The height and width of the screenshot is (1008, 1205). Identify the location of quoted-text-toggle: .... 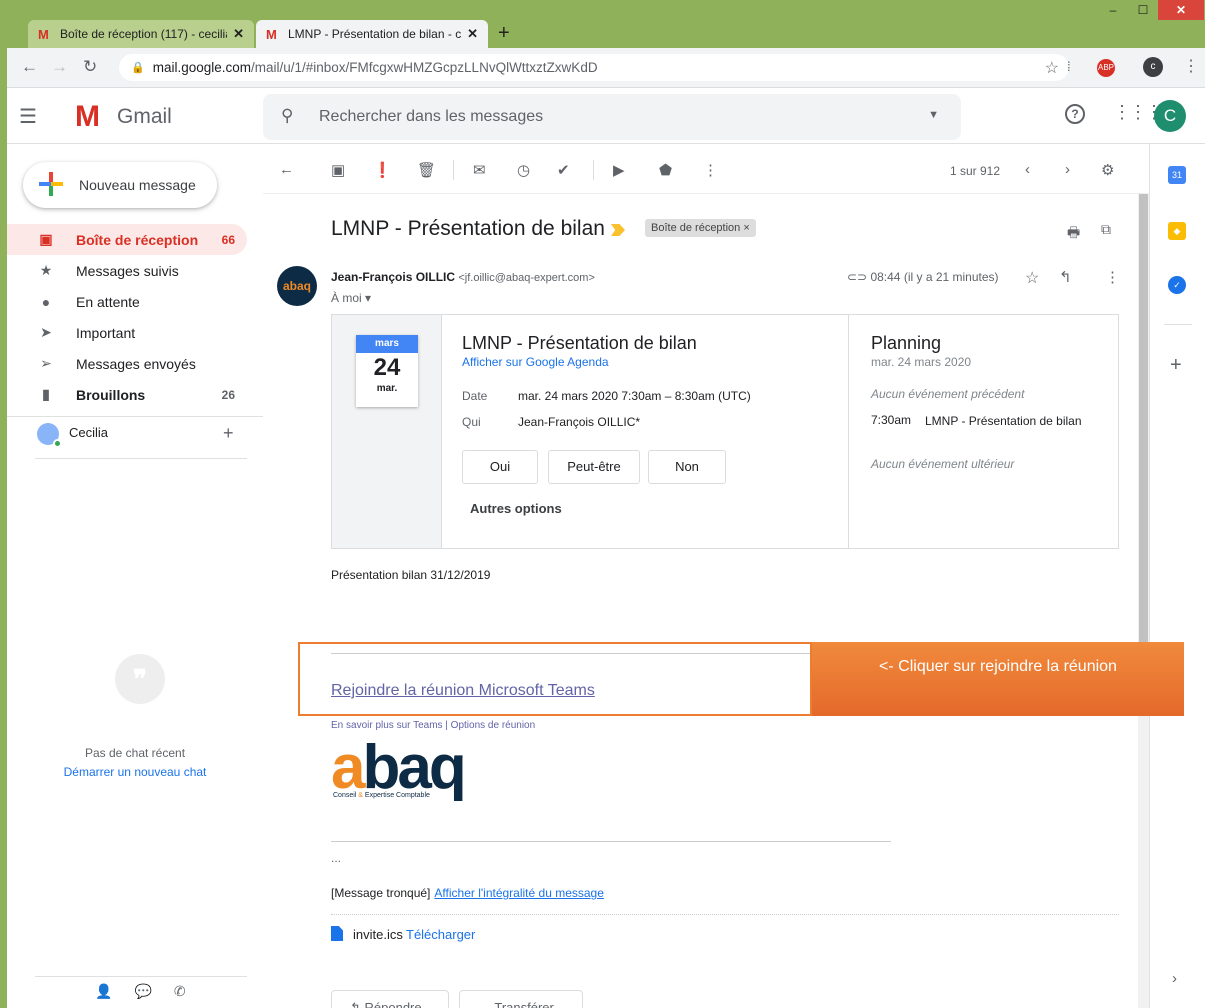
(336, 858).